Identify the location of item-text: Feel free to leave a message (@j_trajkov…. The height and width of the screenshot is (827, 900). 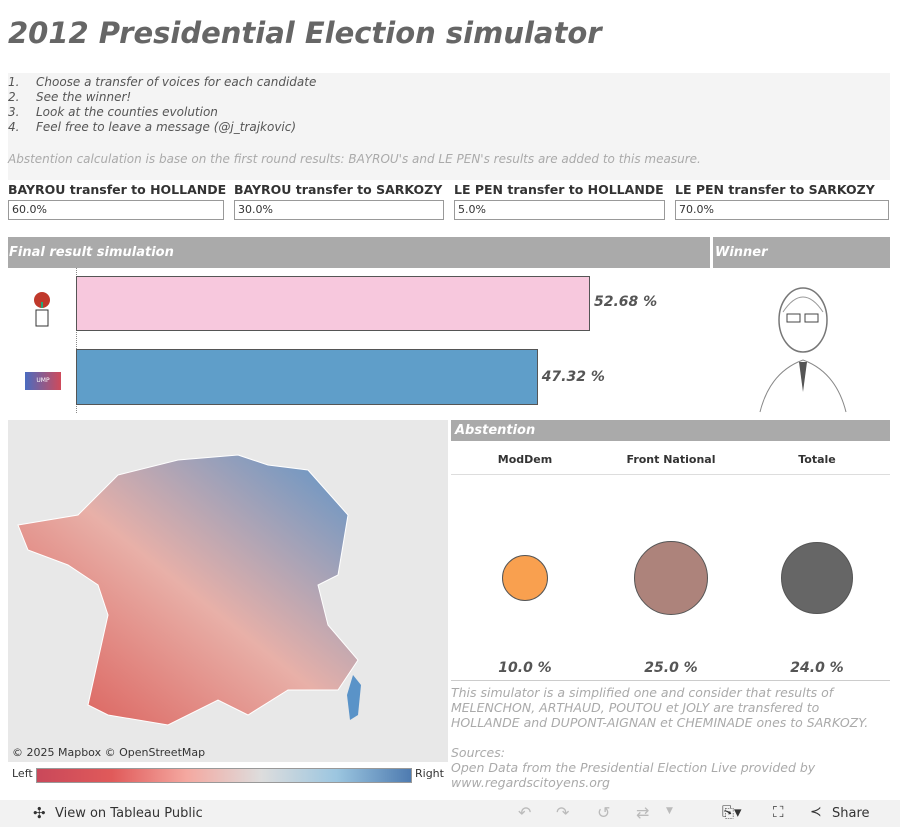
(166, 127).